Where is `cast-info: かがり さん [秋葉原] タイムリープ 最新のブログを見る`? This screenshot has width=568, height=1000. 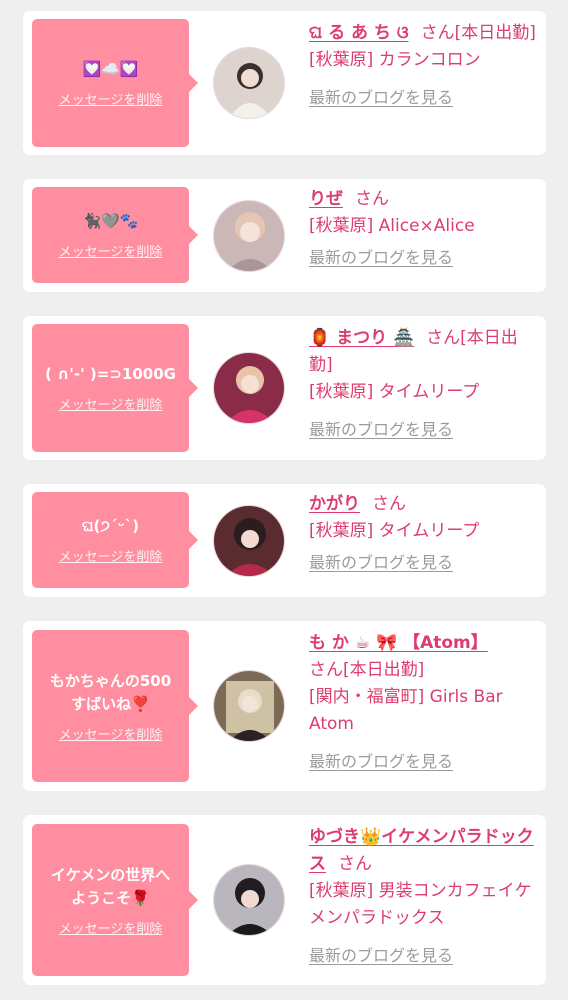 cast-info: かがり さん [秋葉原] タイムリープ 最新のブログを見る is located at coordinates (424, 534).